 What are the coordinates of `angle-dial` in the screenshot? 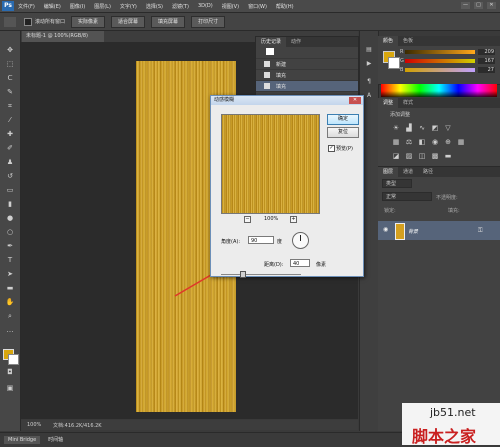 It's located at (300, 240).